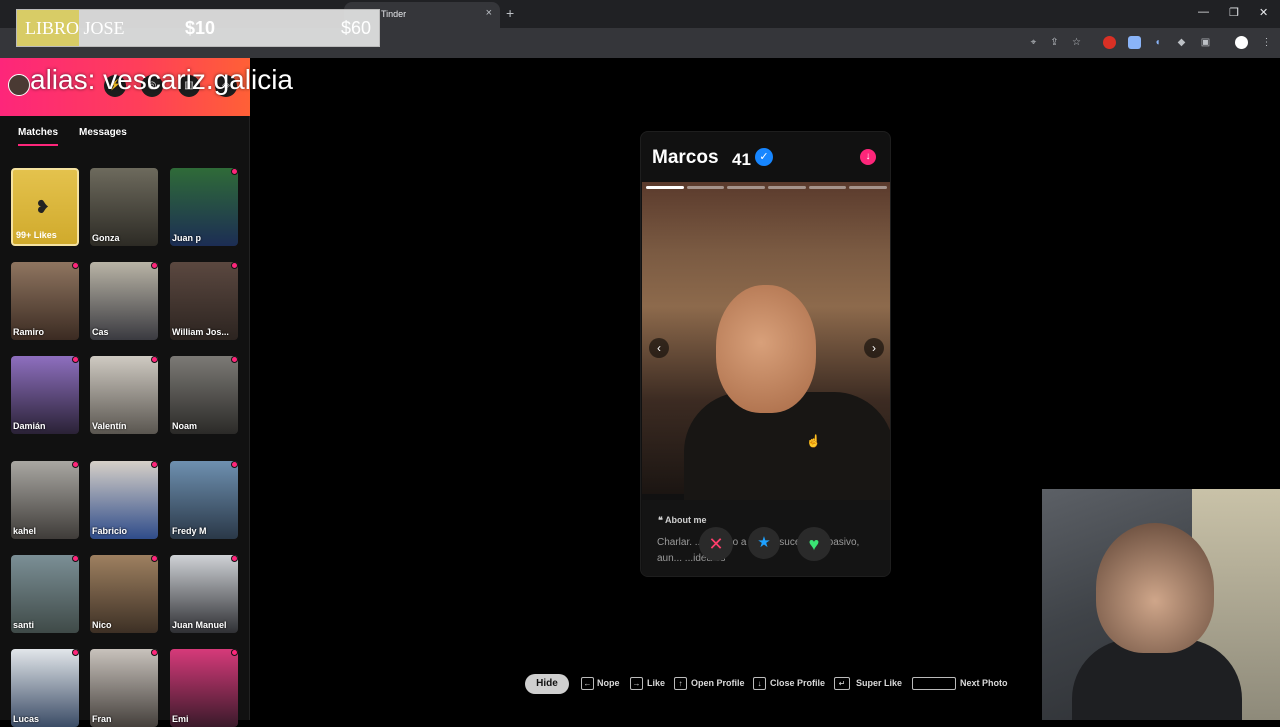  I want to click on open-profile-arrow-icon: ↓, so click(868, 157).